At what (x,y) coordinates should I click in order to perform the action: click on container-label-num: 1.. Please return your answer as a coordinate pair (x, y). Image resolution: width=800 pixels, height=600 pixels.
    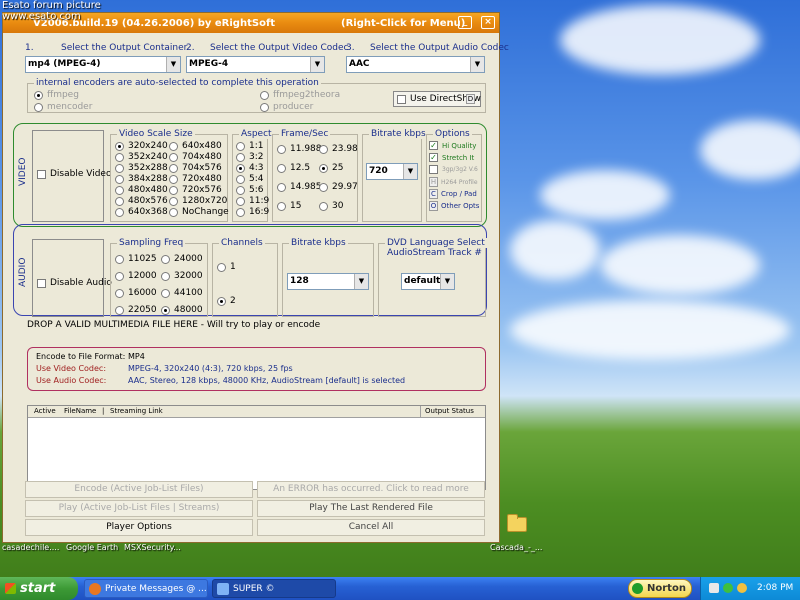
    Looking at the image, I should click on (29, 48).